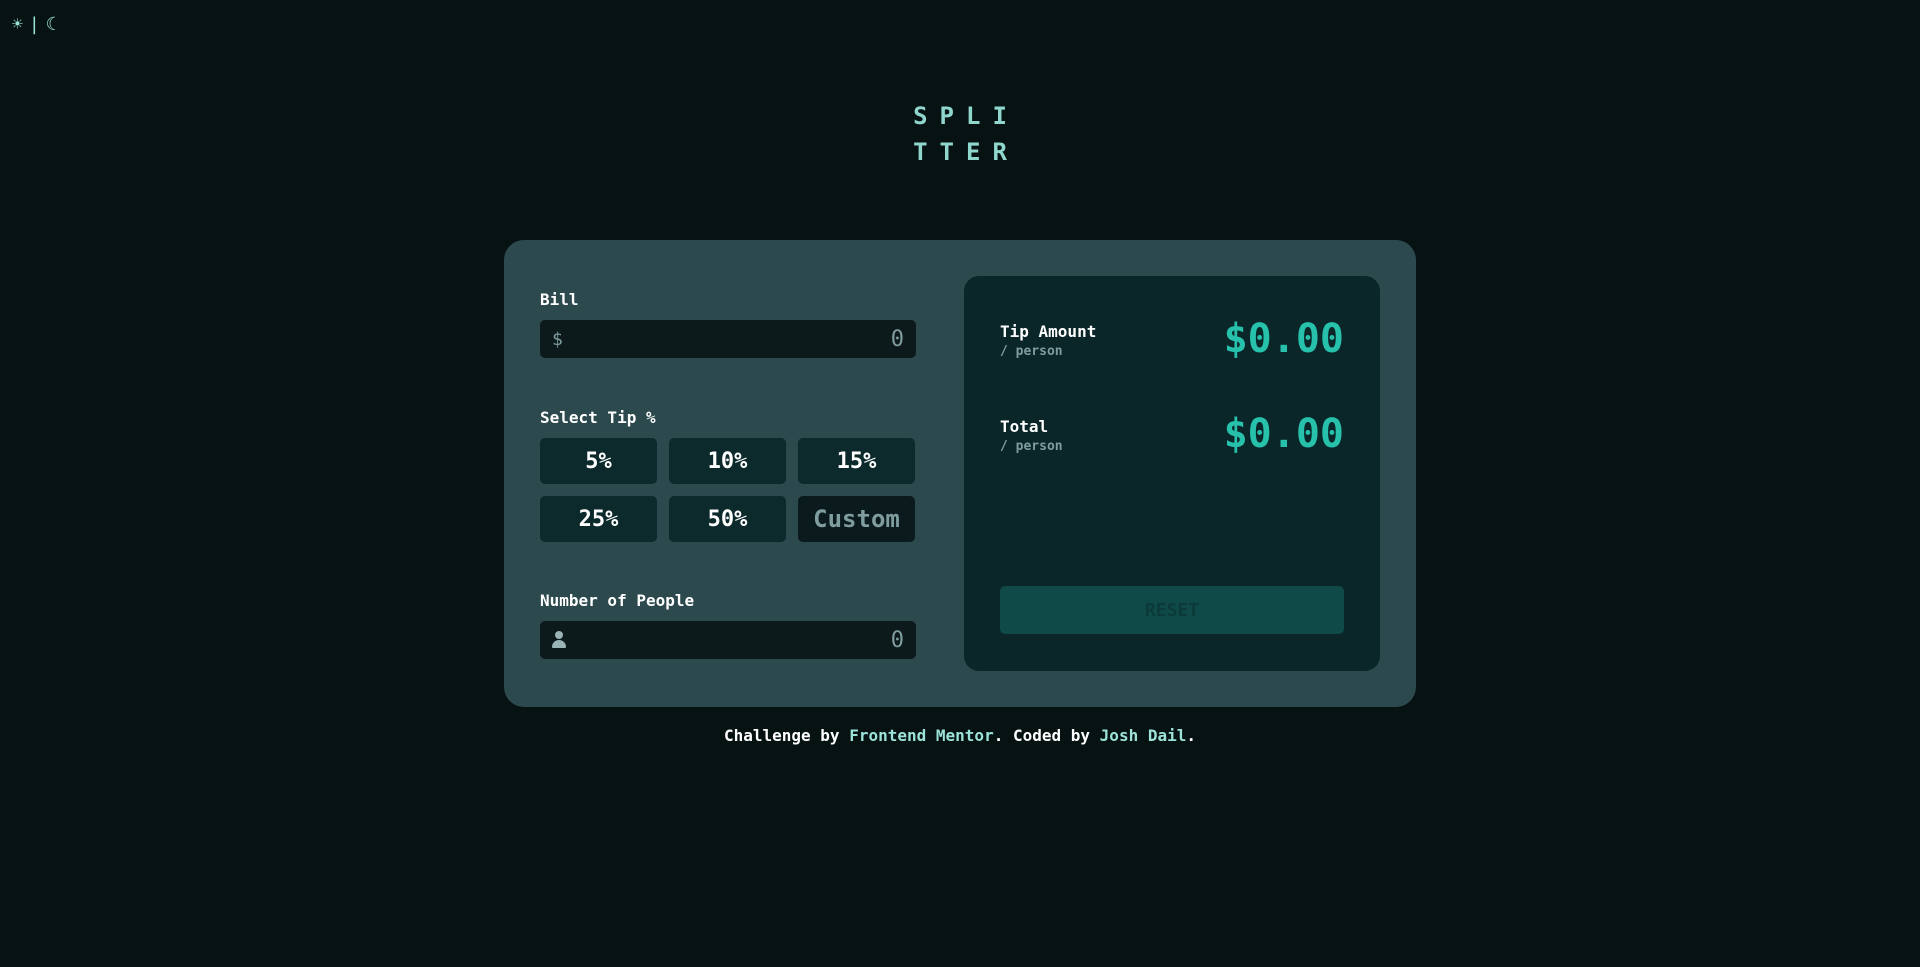 Image resolution: width=1920 pixels, height=967 pixels. Describe the element at coordinates (1283, 339) in the screenshot. I see `tip-amount-value: $0.00` at that location.